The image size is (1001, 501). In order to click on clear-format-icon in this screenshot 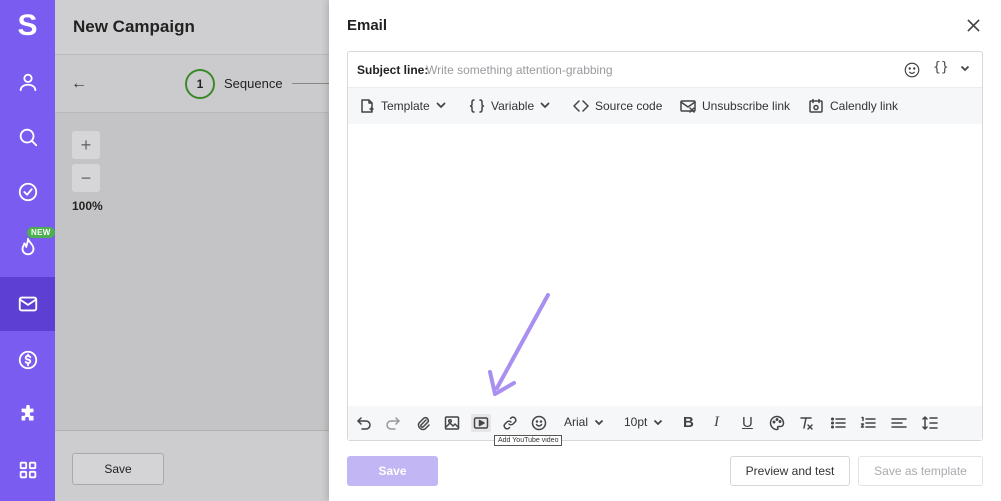, I will do `click(806, 423)`.